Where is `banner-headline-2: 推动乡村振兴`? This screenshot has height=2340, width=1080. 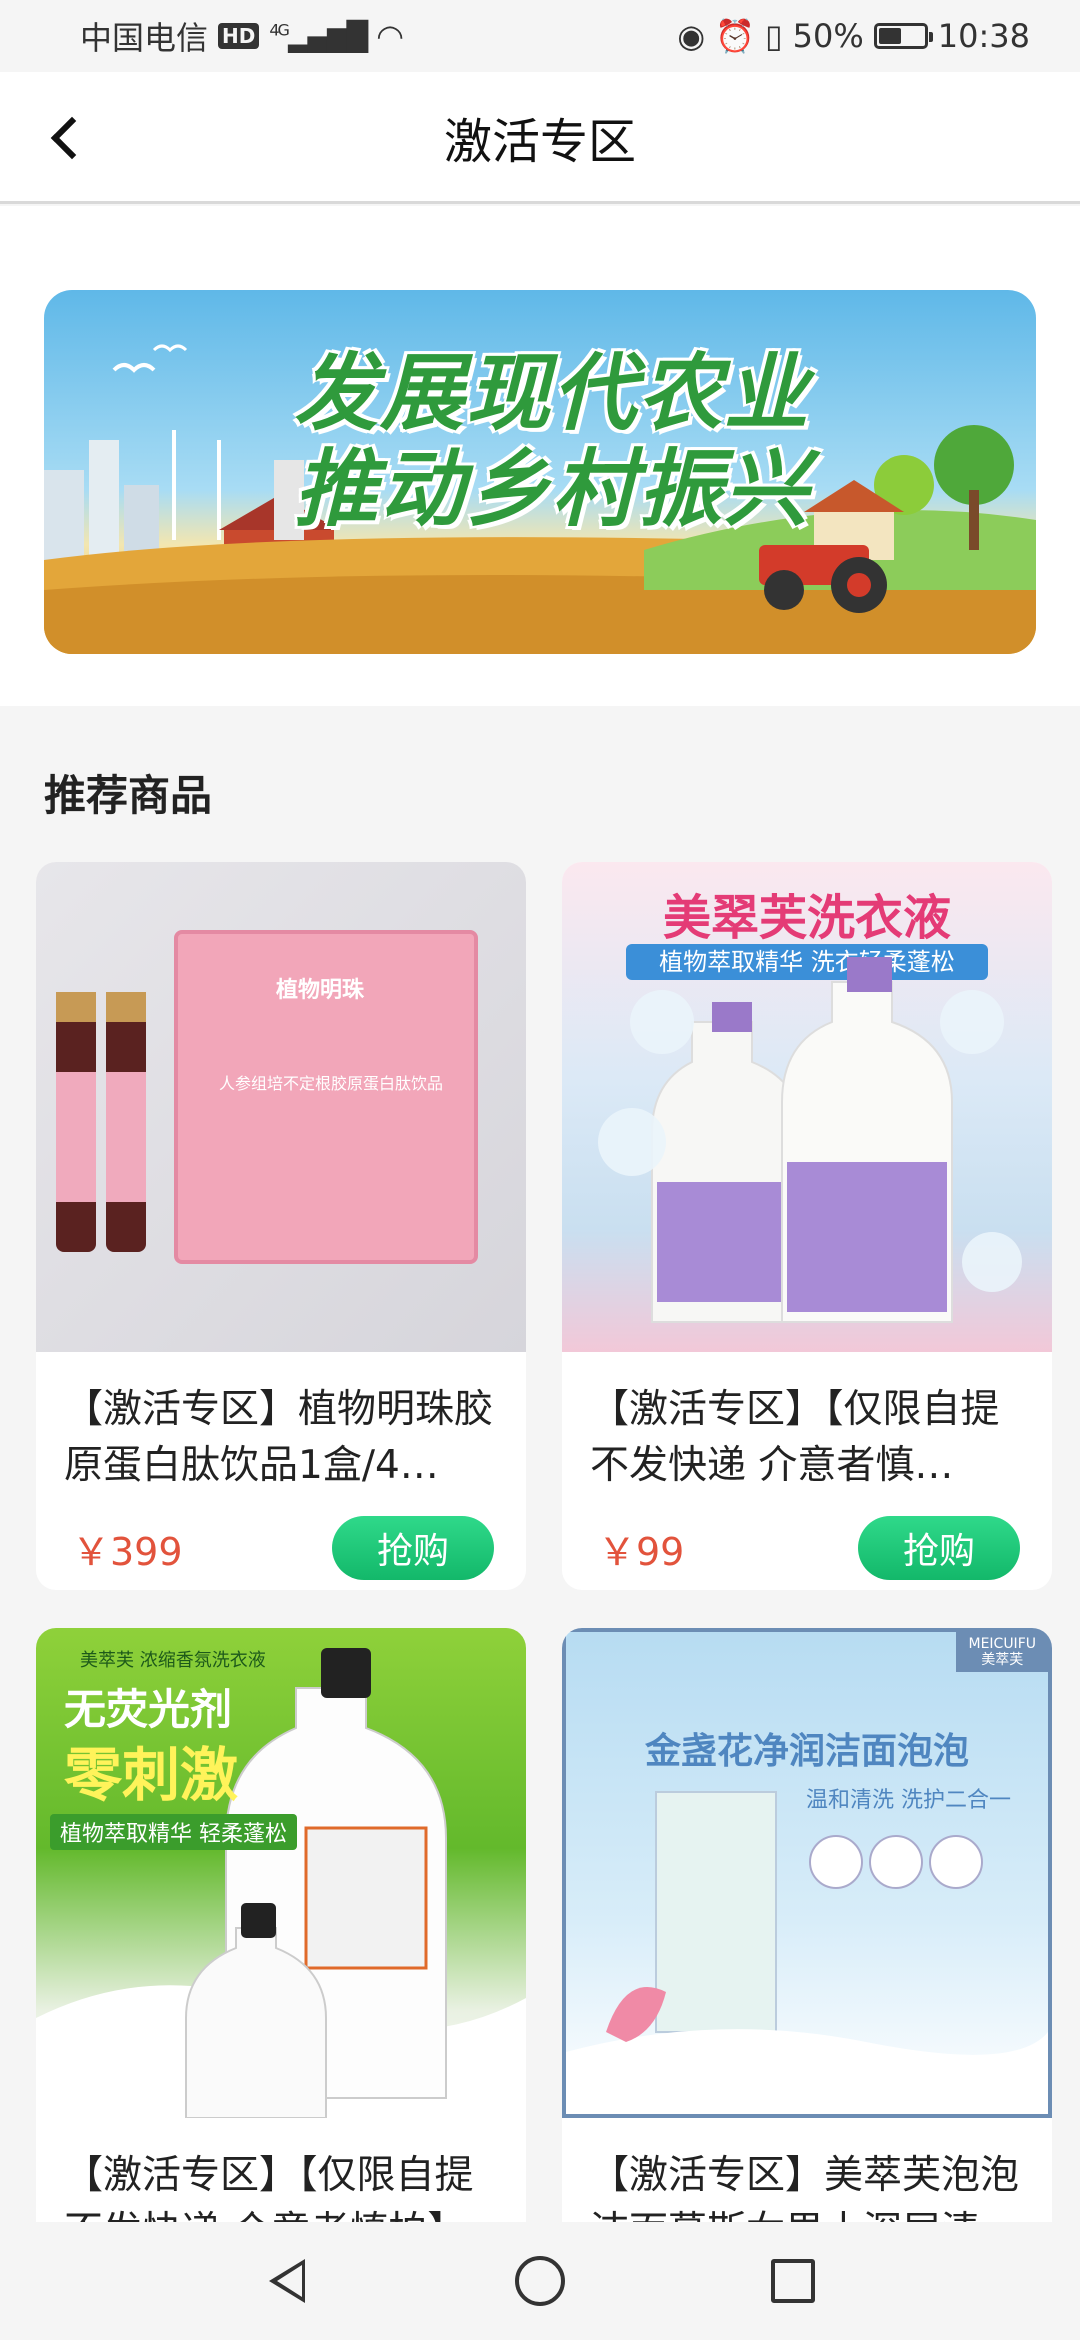
banner-headline-2: 推动乡村振兴 is located at coordinates (552, 488).